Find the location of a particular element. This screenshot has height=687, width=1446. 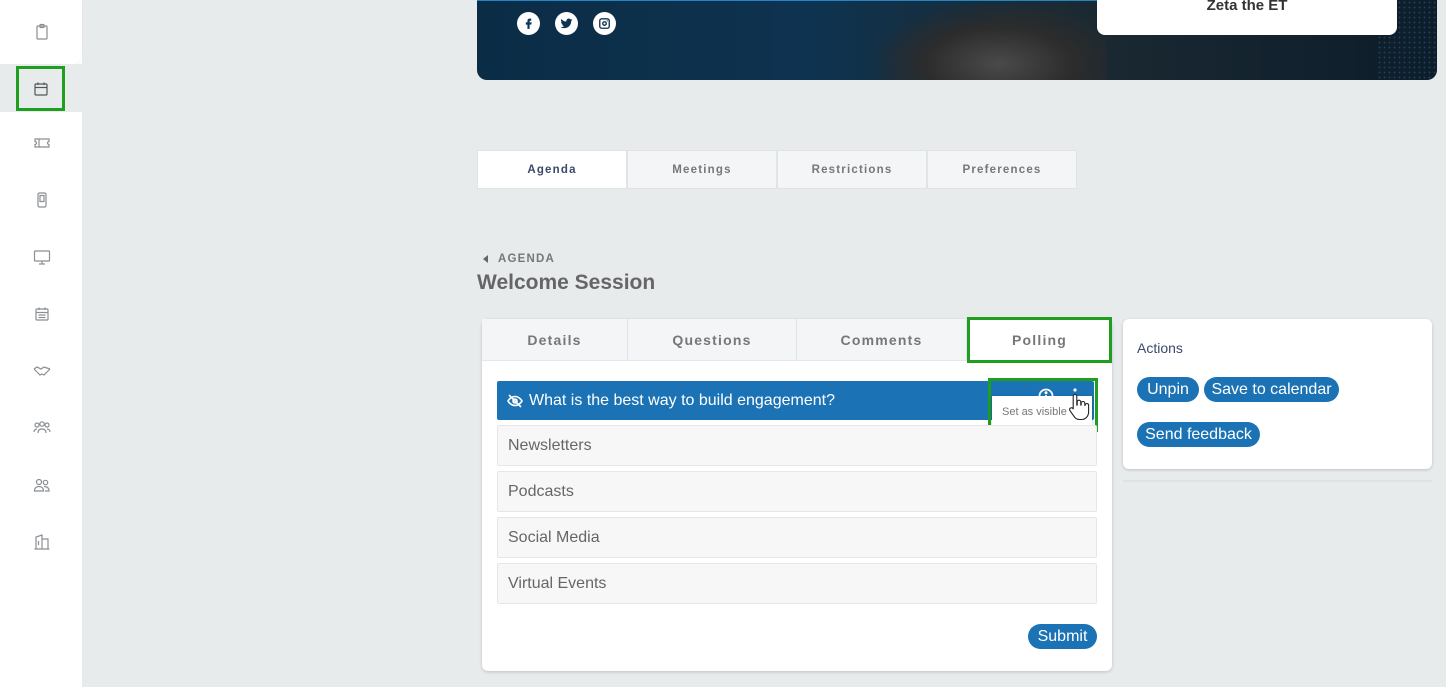

sidebar-item-venue is located at coordinates (42, 542).